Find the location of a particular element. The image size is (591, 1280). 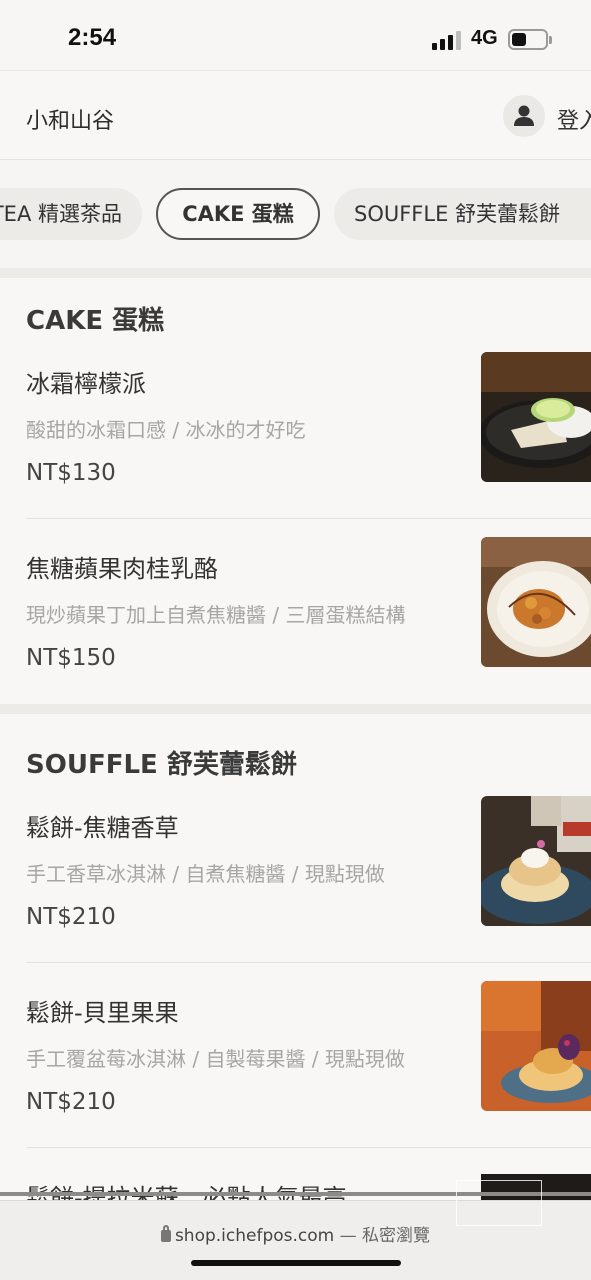

status-bar: 2:54 4G is located at coordinates (295, 35).